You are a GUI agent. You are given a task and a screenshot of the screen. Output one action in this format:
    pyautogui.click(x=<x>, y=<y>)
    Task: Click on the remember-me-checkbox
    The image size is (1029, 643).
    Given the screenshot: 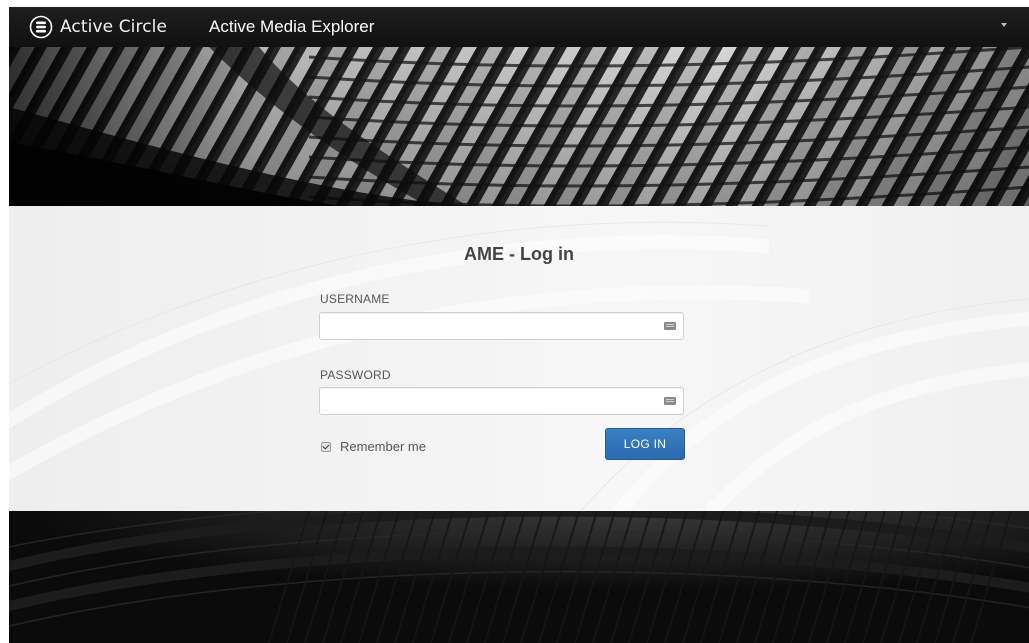 What is the action you would take?
    pyautogui.click(x=326, y=446)
    